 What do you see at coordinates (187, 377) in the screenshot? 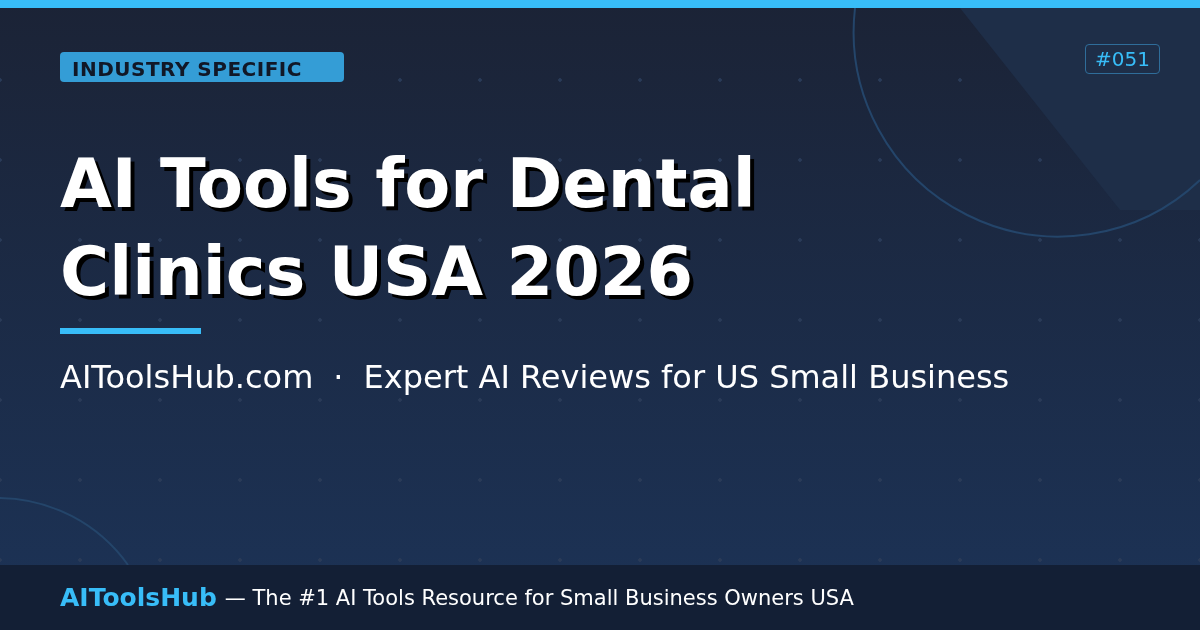
I see `site-name: AIToolsHub.com` at bounding box center [187, 377].